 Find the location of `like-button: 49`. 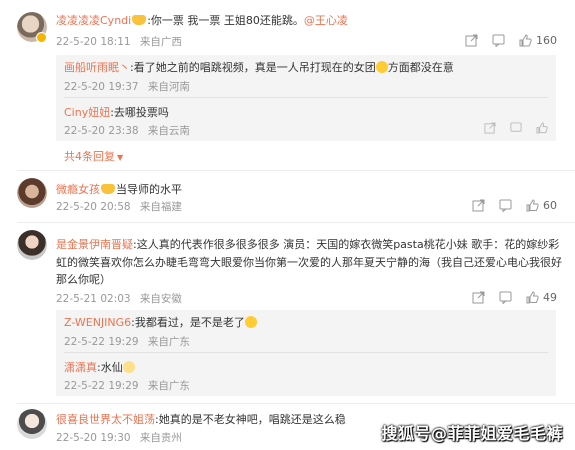

like-button: 49 is located at coordinates (541, 297).